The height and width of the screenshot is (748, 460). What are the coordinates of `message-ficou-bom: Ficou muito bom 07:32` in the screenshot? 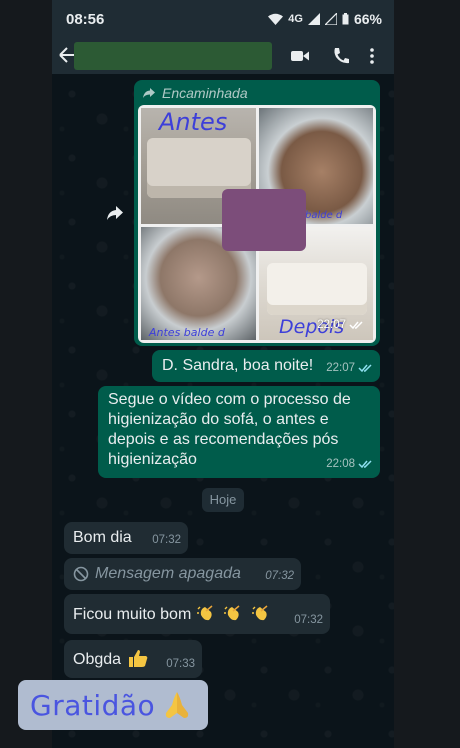 It's located at (197, 614).